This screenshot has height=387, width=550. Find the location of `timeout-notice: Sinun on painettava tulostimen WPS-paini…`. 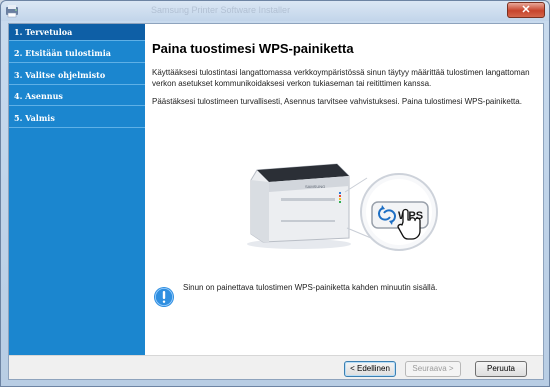

timeout-notice: Sinun on painettava tulostimen WPS-paini… is located at coordinates (310, 287).